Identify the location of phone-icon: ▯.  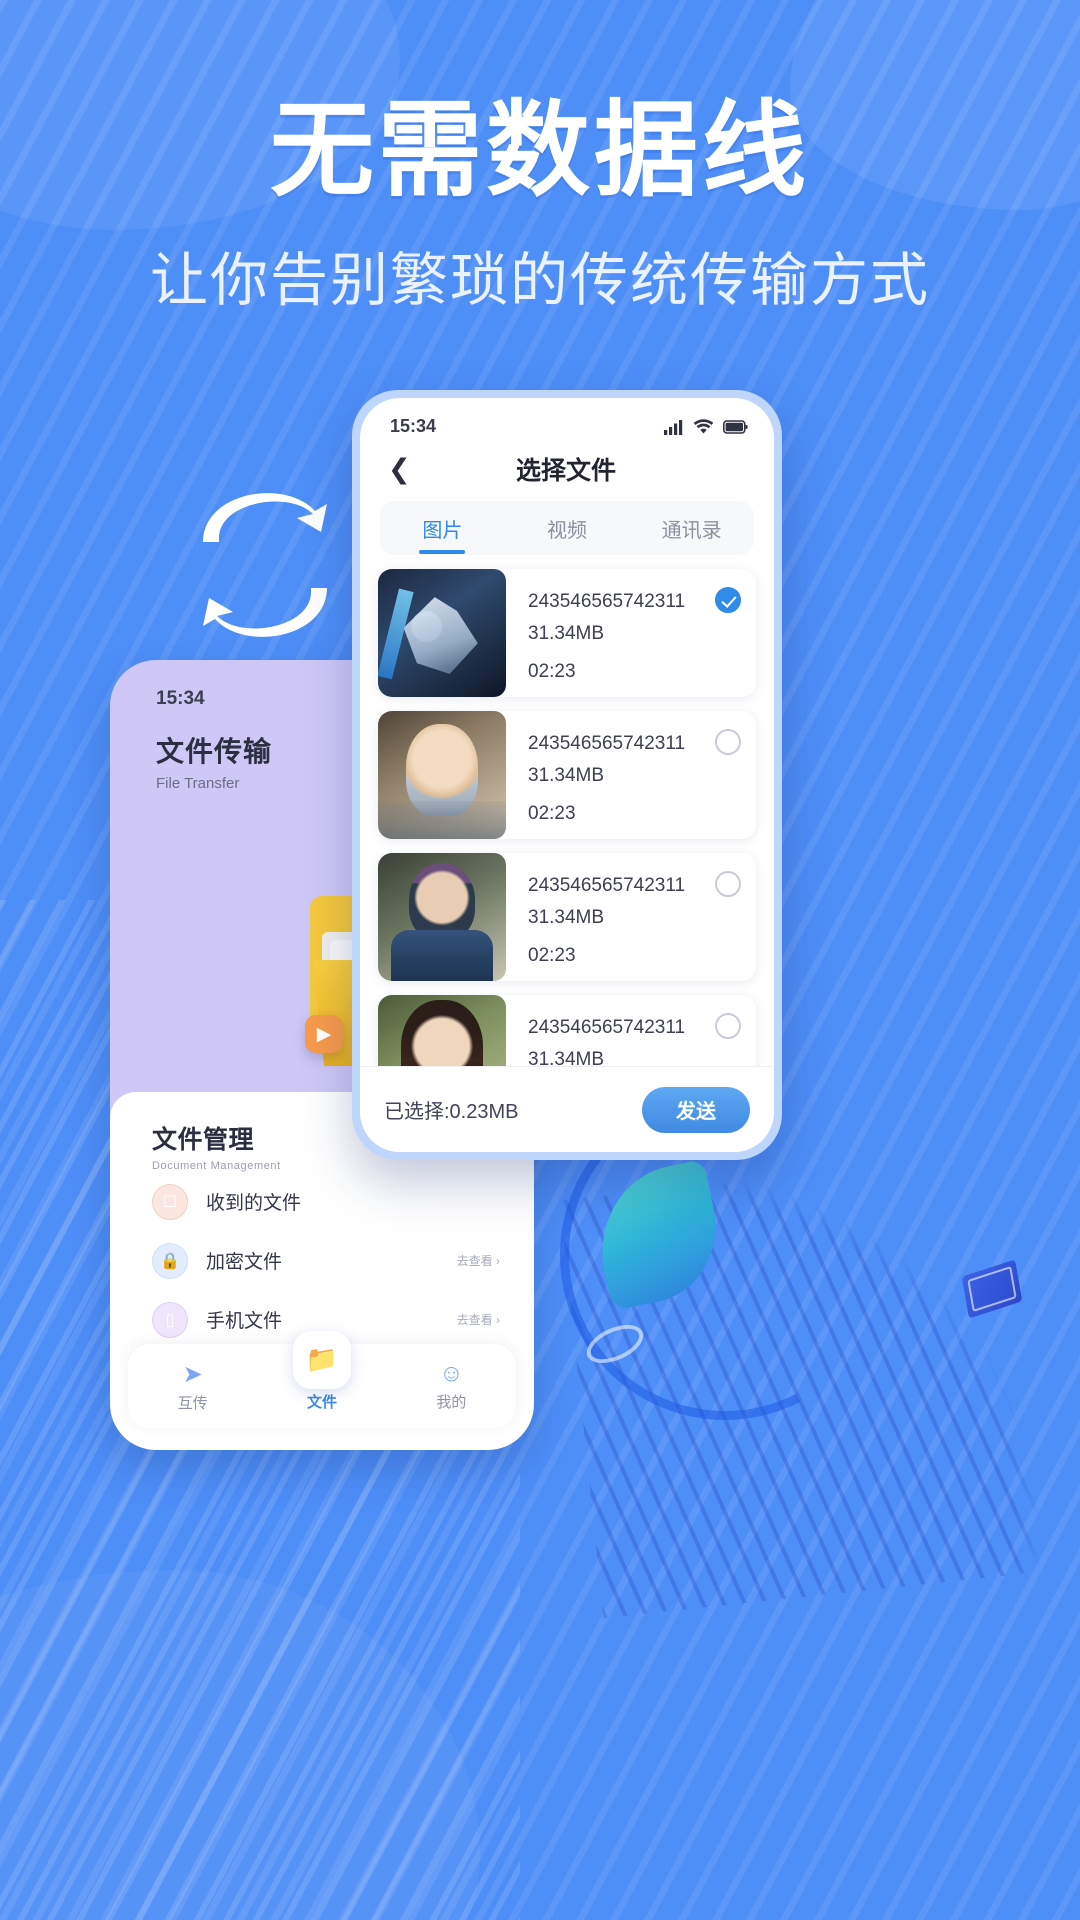
(170, 1319).